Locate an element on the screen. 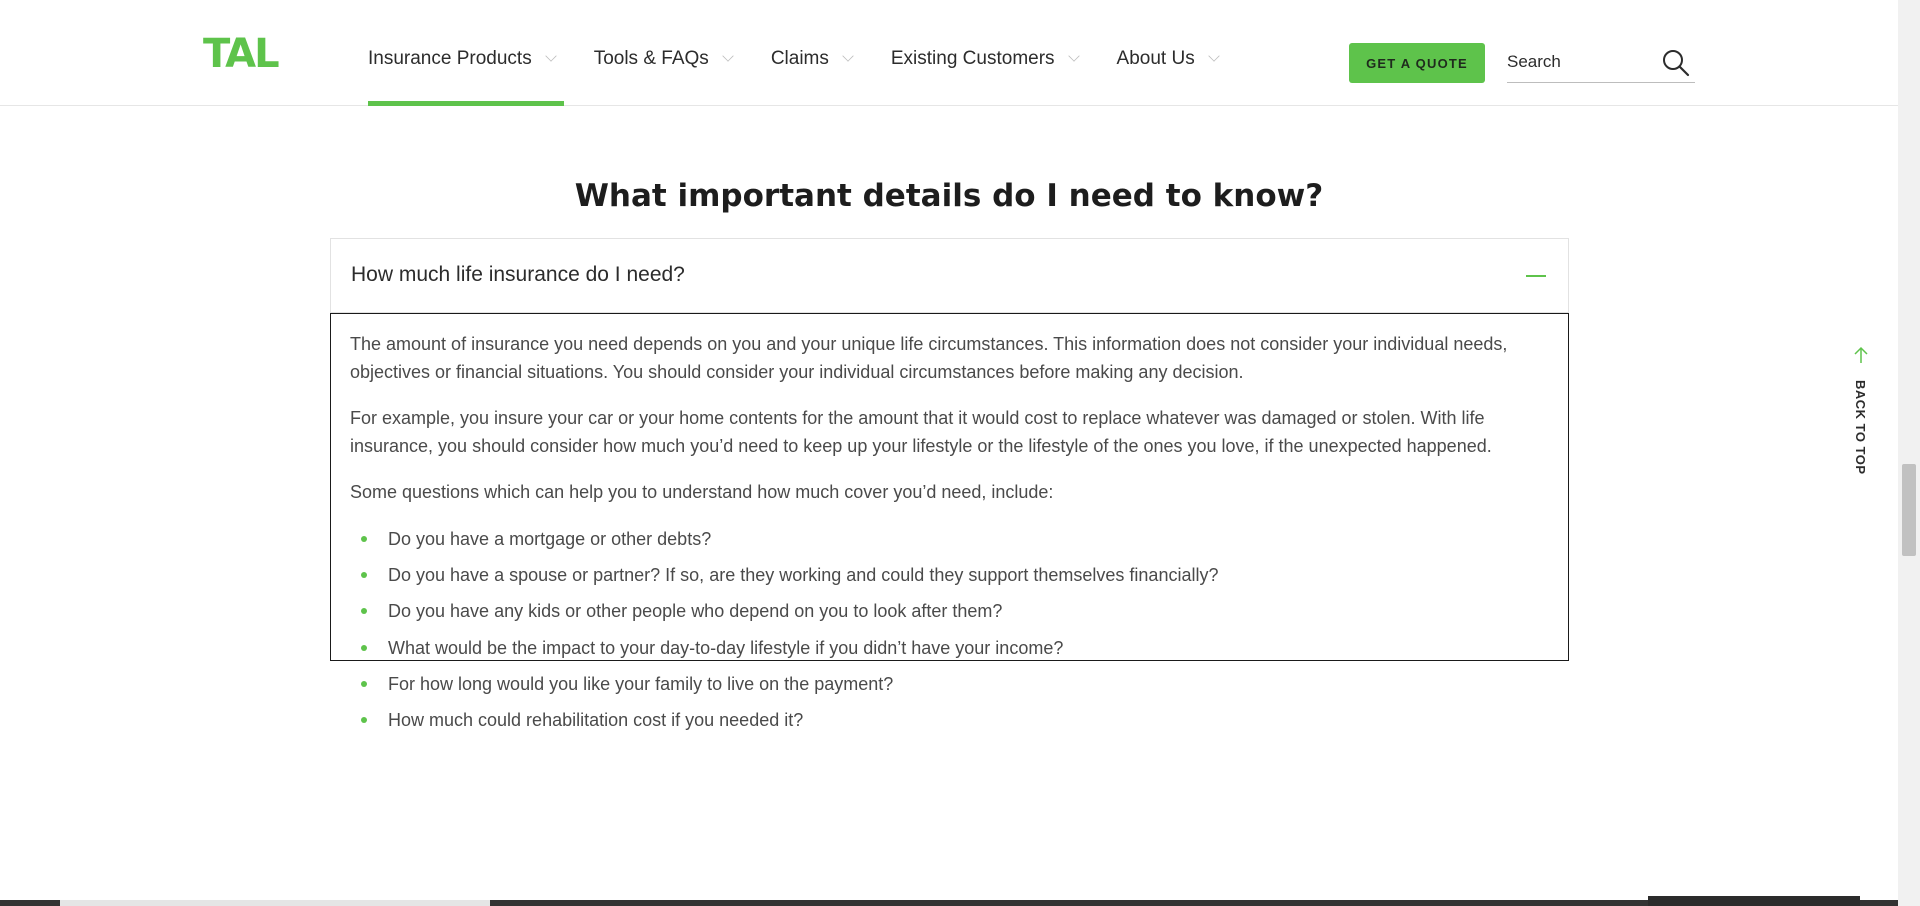 The width and height of the screenshot is (1920, 906). footer-edge-light is located at coordinates (275, 903).